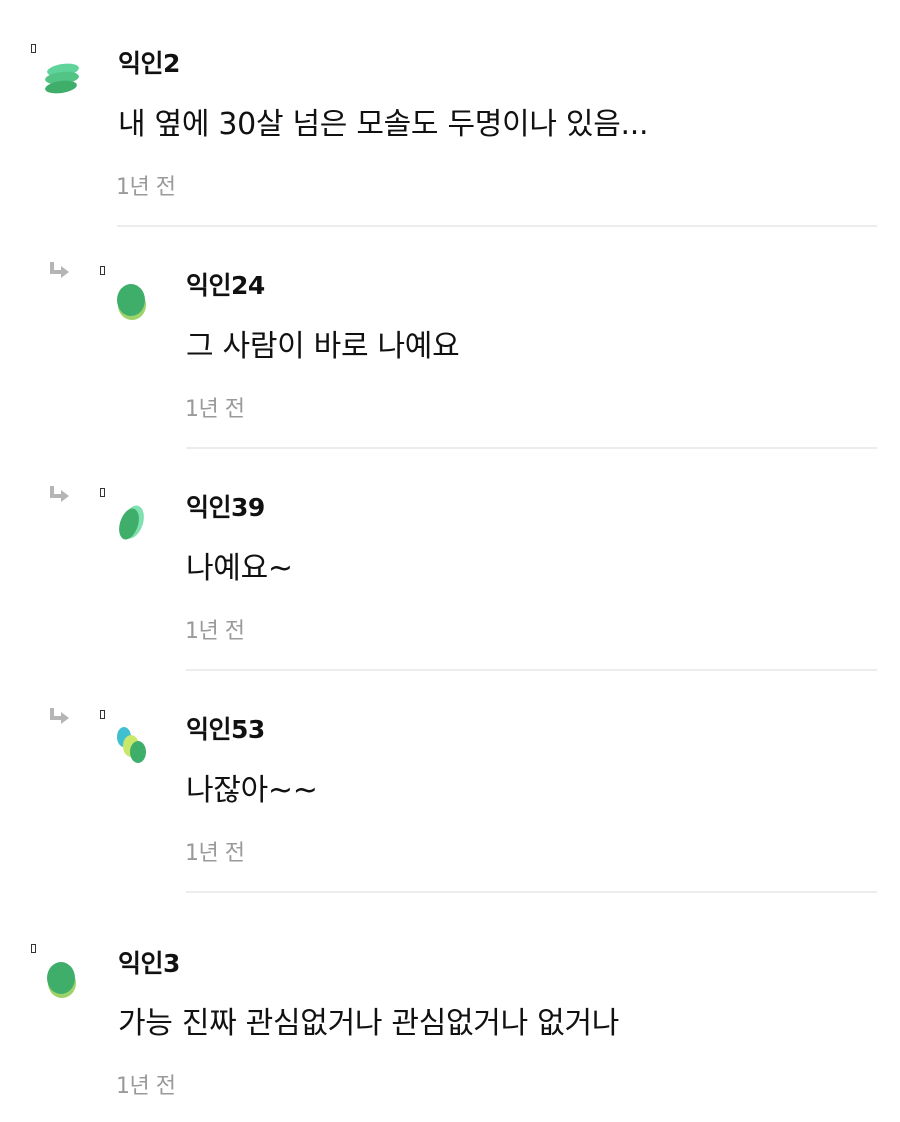 This screenshot has width=900, height=1122. Describe the element at coordinates (252, 790) in the screenshot. I see `comment-text: 나잖아~~` at that location.